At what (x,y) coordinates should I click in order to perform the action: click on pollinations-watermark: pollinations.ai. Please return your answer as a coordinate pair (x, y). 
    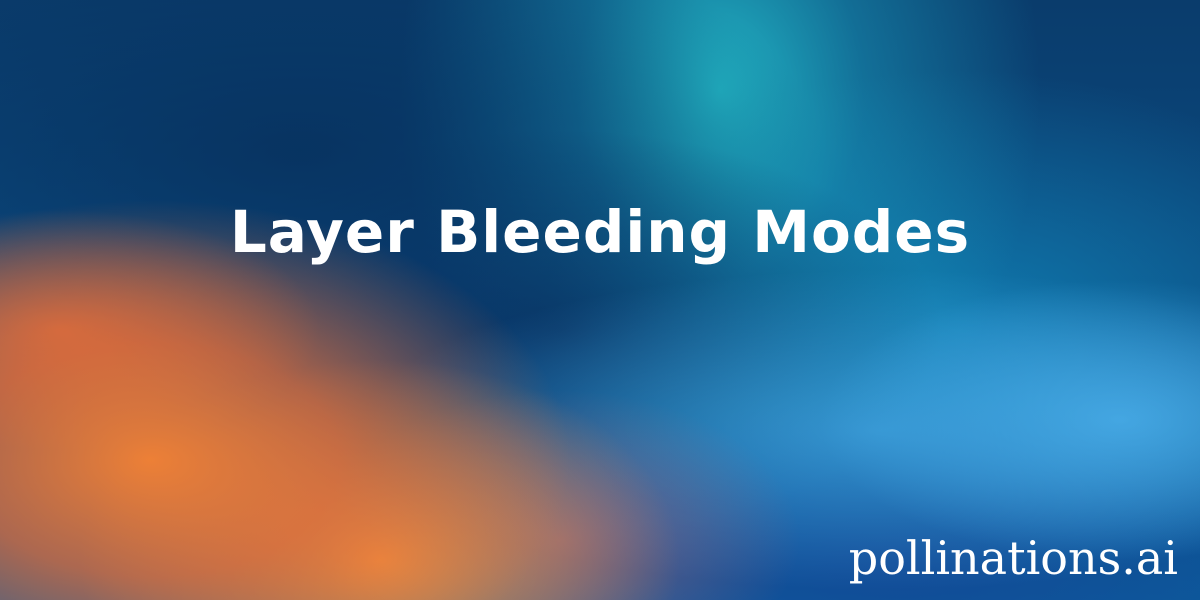
    Looking at the image, I should click on (1013, 558).